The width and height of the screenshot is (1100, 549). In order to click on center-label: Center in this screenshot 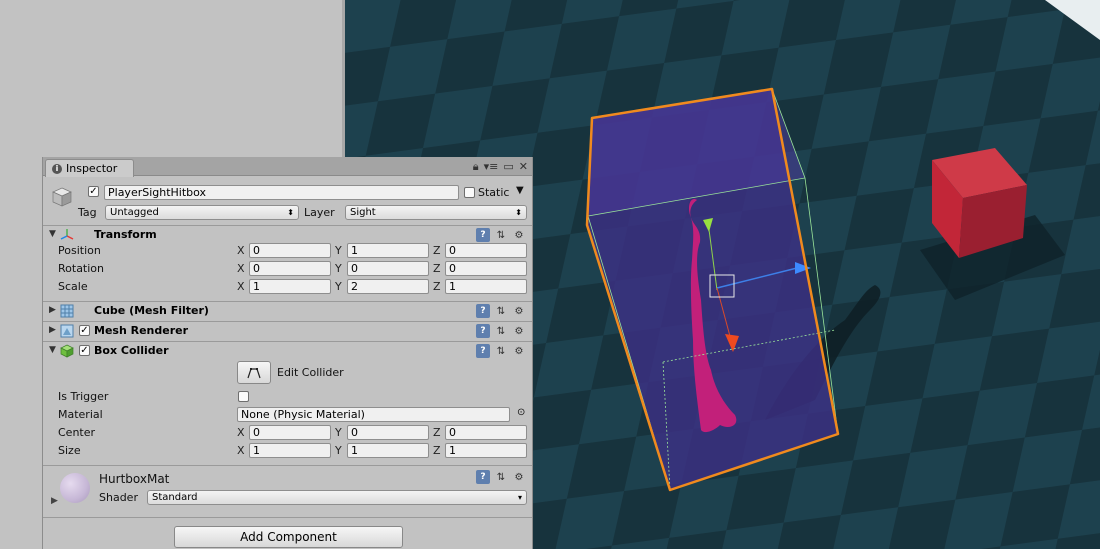, I will do `click(77, 432)`.